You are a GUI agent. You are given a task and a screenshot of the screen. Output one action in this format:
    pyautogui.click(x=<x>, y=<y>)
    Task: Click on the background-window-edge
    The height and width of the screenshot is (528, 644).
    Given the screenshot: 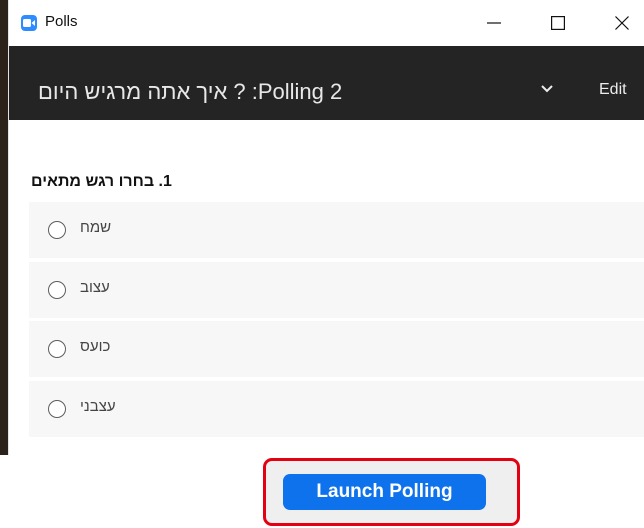 What is the action you would take?
    pyautogui.click(x=4, y=227)
    